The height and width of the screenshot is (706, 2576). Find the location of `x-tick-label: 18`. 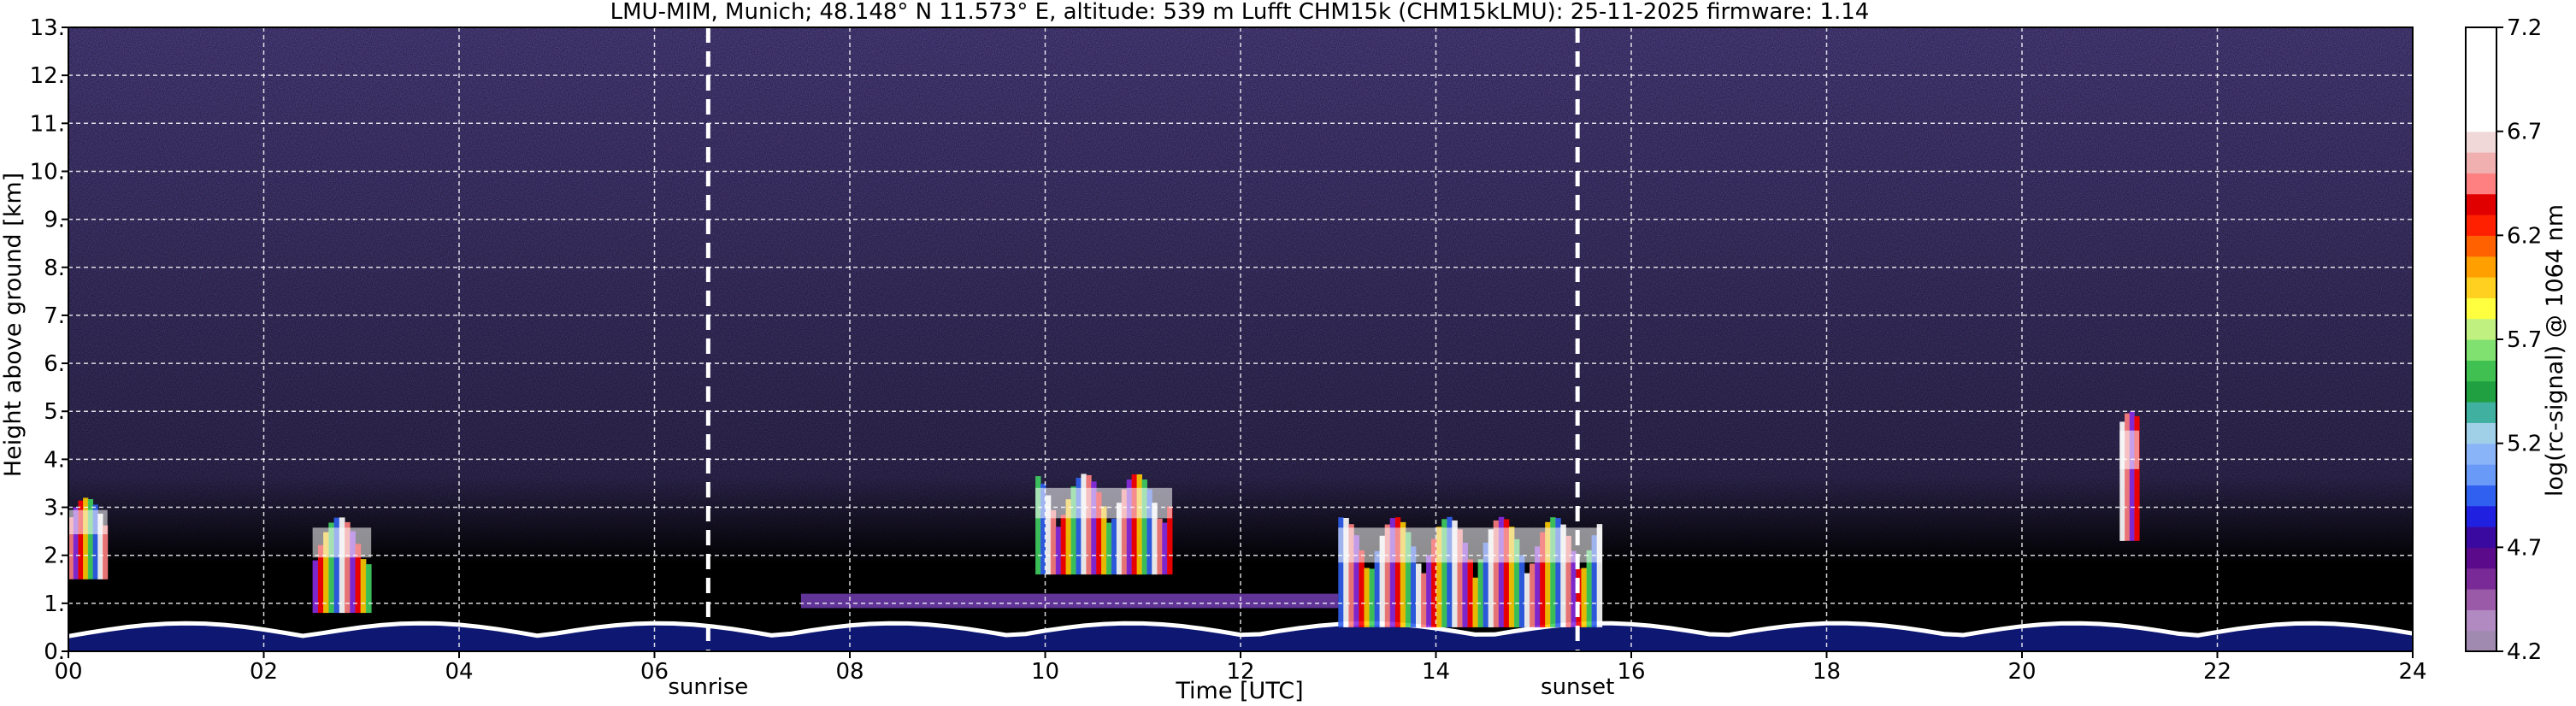

x-tick-label: 18 is located at coordinates (1827, 672).